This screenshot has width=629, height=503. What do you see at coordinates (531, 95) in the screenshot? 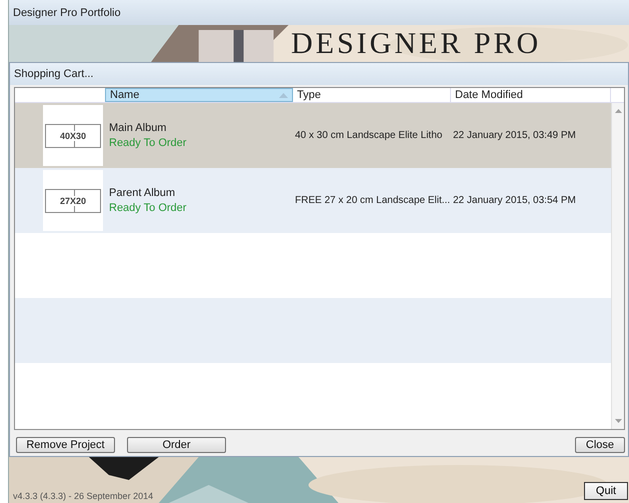
I see `column-header: Date Modified` at bounding box center [531, 95].